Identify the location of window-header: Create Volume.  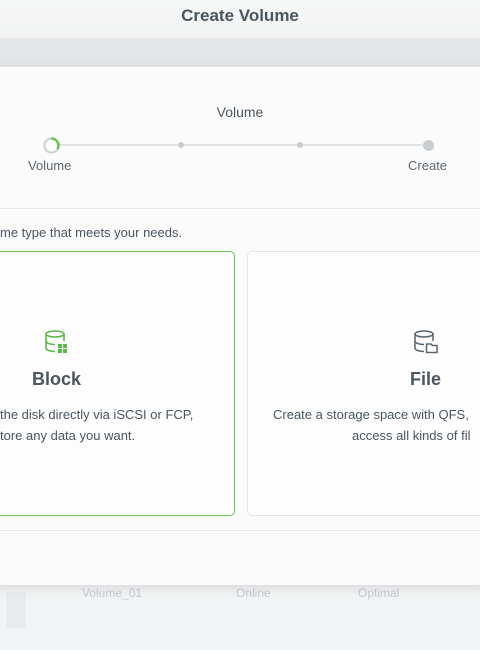
(240, 19).